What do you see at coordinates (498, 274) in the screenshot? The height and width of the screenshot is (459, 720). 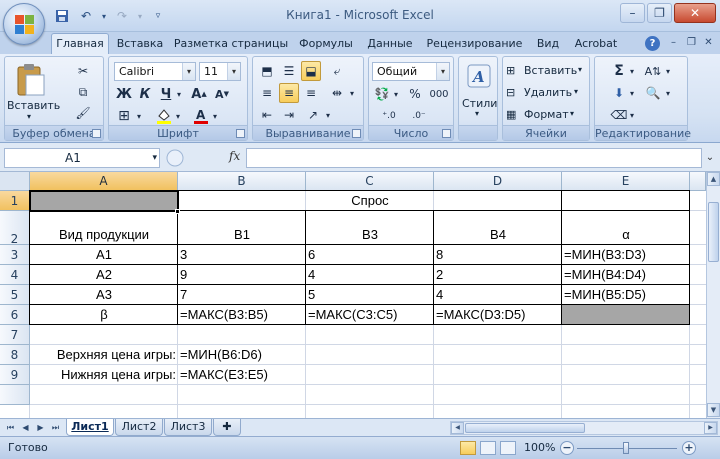 I see `cell-d4: 2` at bounding box center [498, 274].